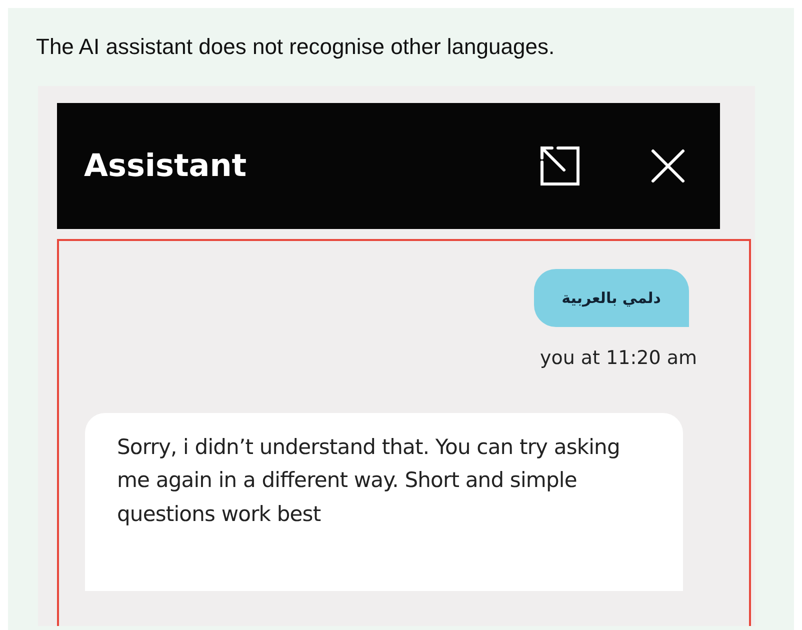  Describe the element at coordinates (618, 357) in the screenshot. I see `message-timestamp: you at 11:20 am` at that location.